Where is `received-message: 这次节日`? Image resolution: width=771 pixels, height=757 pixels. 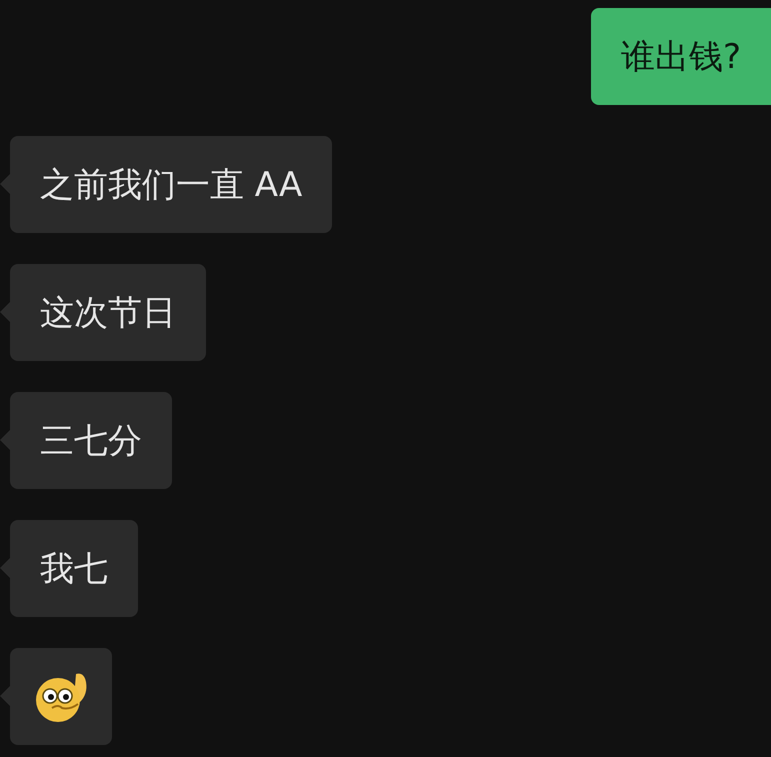 received-message: 这次节日 is located at coordinates (108, 312).